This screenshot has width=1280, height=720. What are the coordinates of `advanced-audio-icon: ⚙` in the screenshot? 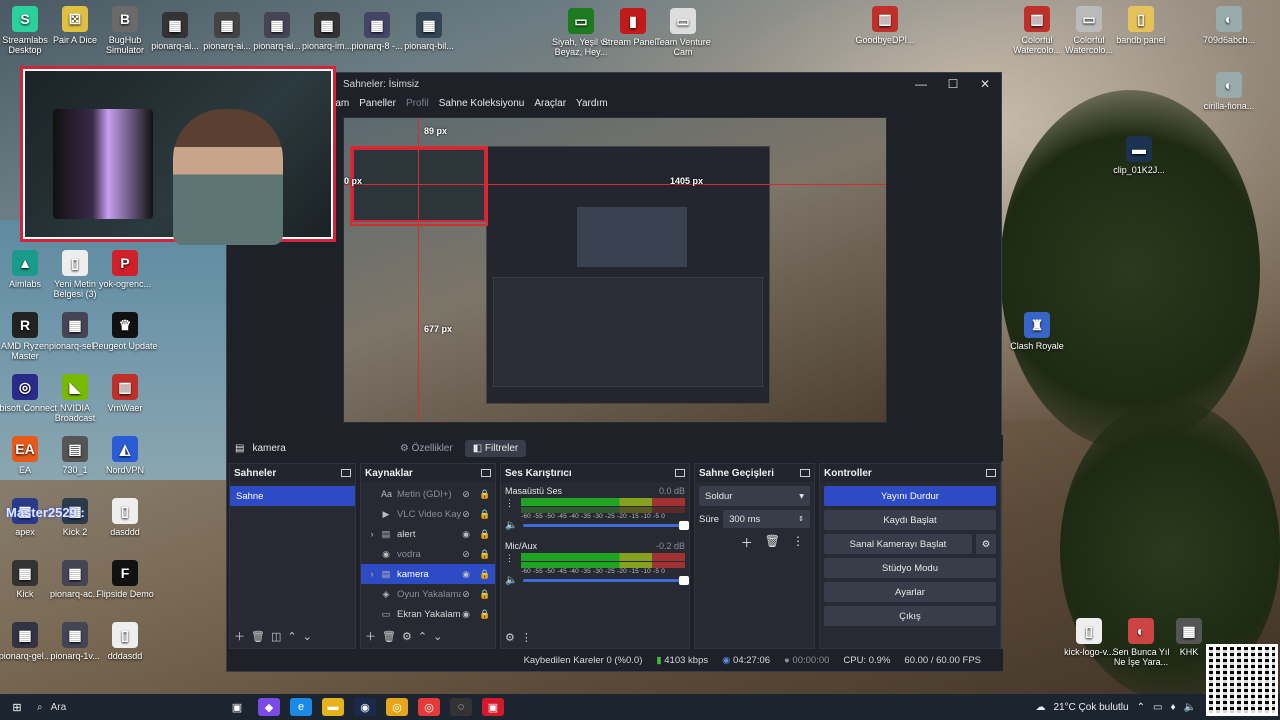 It's located at (510, 637).